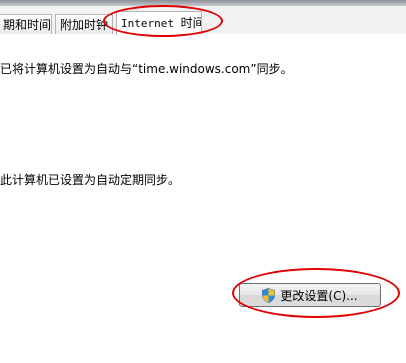  I want to click on tab-additional-clocks: 附加时钟, so click(84, 24).